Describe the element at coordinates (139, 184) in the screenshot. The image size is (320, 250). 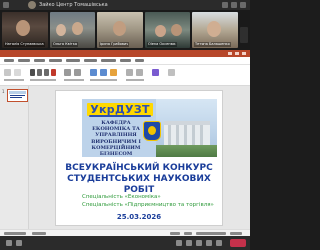
I see `title-line: СТУДЕНТСЬКИХ НАУКОВИХ РОБІТ` at that location.